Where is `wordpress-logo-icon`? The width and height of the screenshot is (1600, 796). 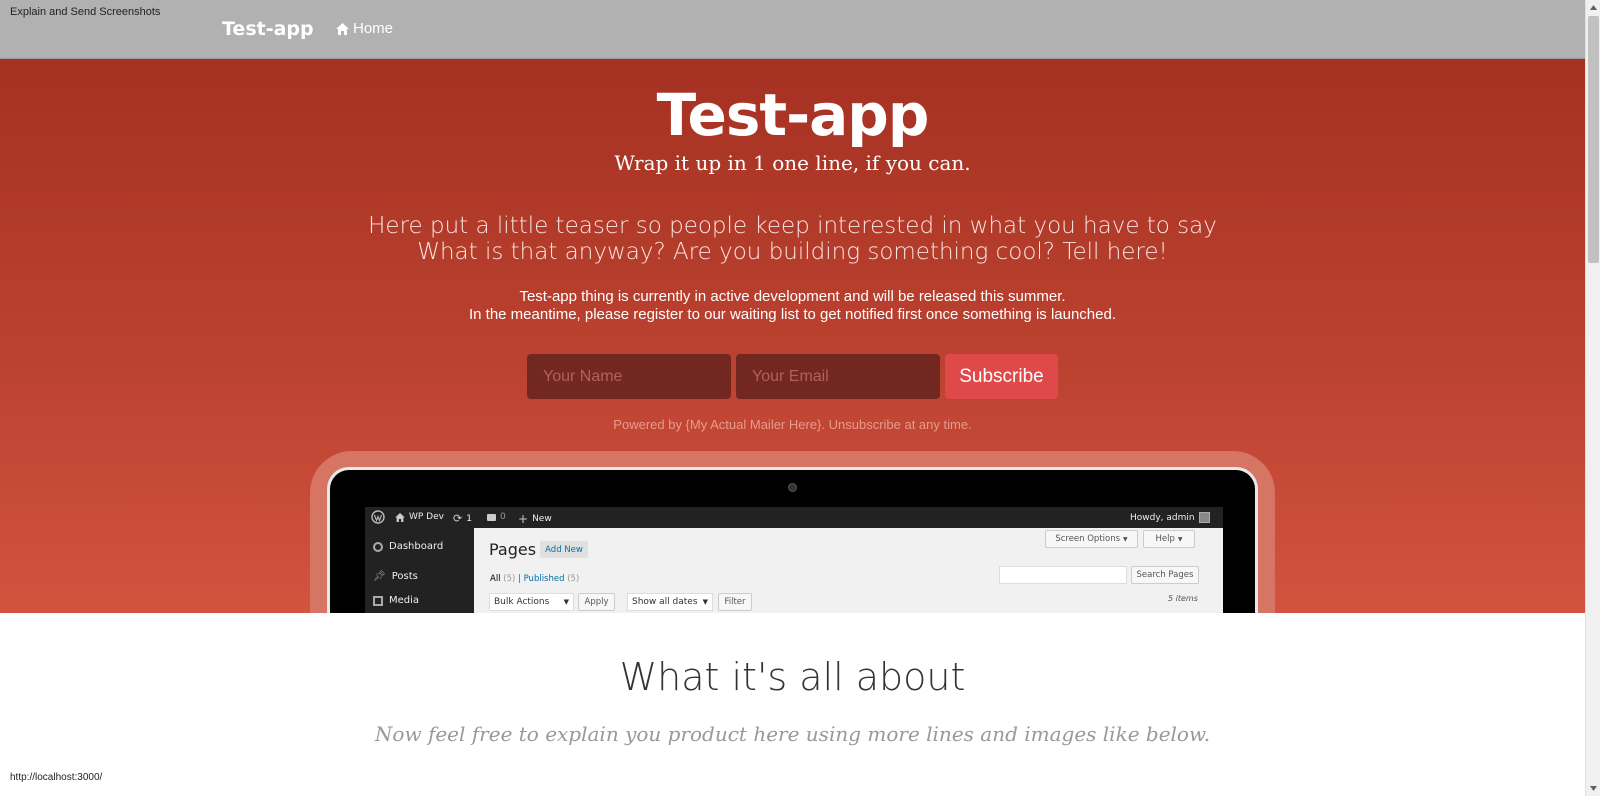 wordpress-logo-icon is located at coordinates (378, 517).